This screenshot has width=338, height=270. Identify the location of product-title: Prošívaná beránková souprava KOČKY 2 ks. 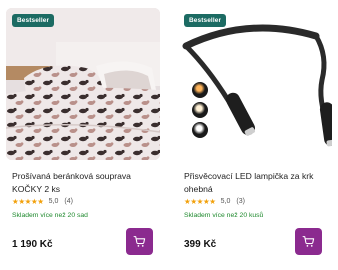
(87, 182).